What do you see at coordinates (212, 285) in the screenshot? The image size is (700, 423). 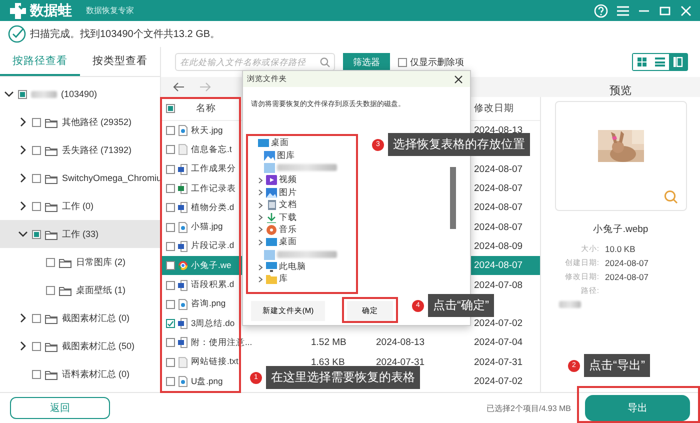 I see `file-name: 语段积累.d` at bounding box center [212, 285].